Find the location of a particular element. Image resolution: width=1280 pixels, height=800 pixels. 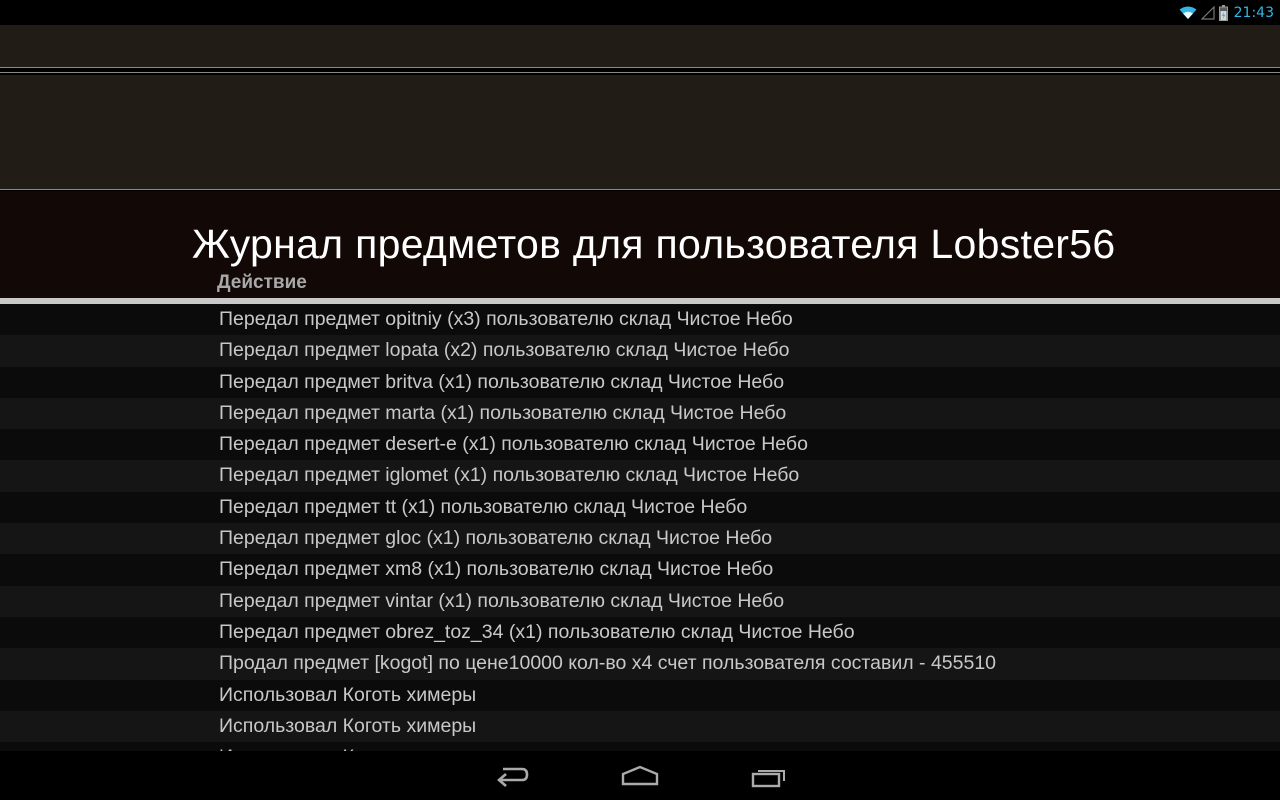

status-icons: 21:43 is located at coordinates (1226, 12).